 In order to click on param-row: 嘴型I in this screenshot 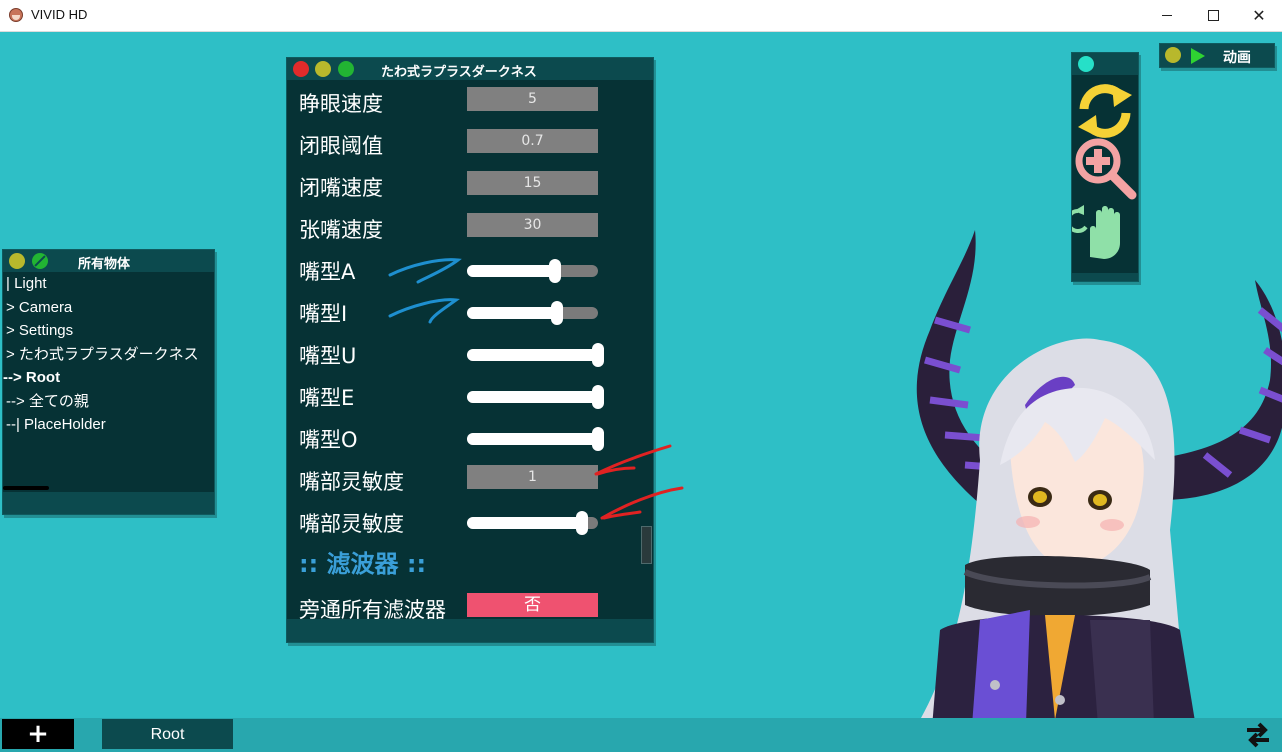, I will do `click(462, 312)`.